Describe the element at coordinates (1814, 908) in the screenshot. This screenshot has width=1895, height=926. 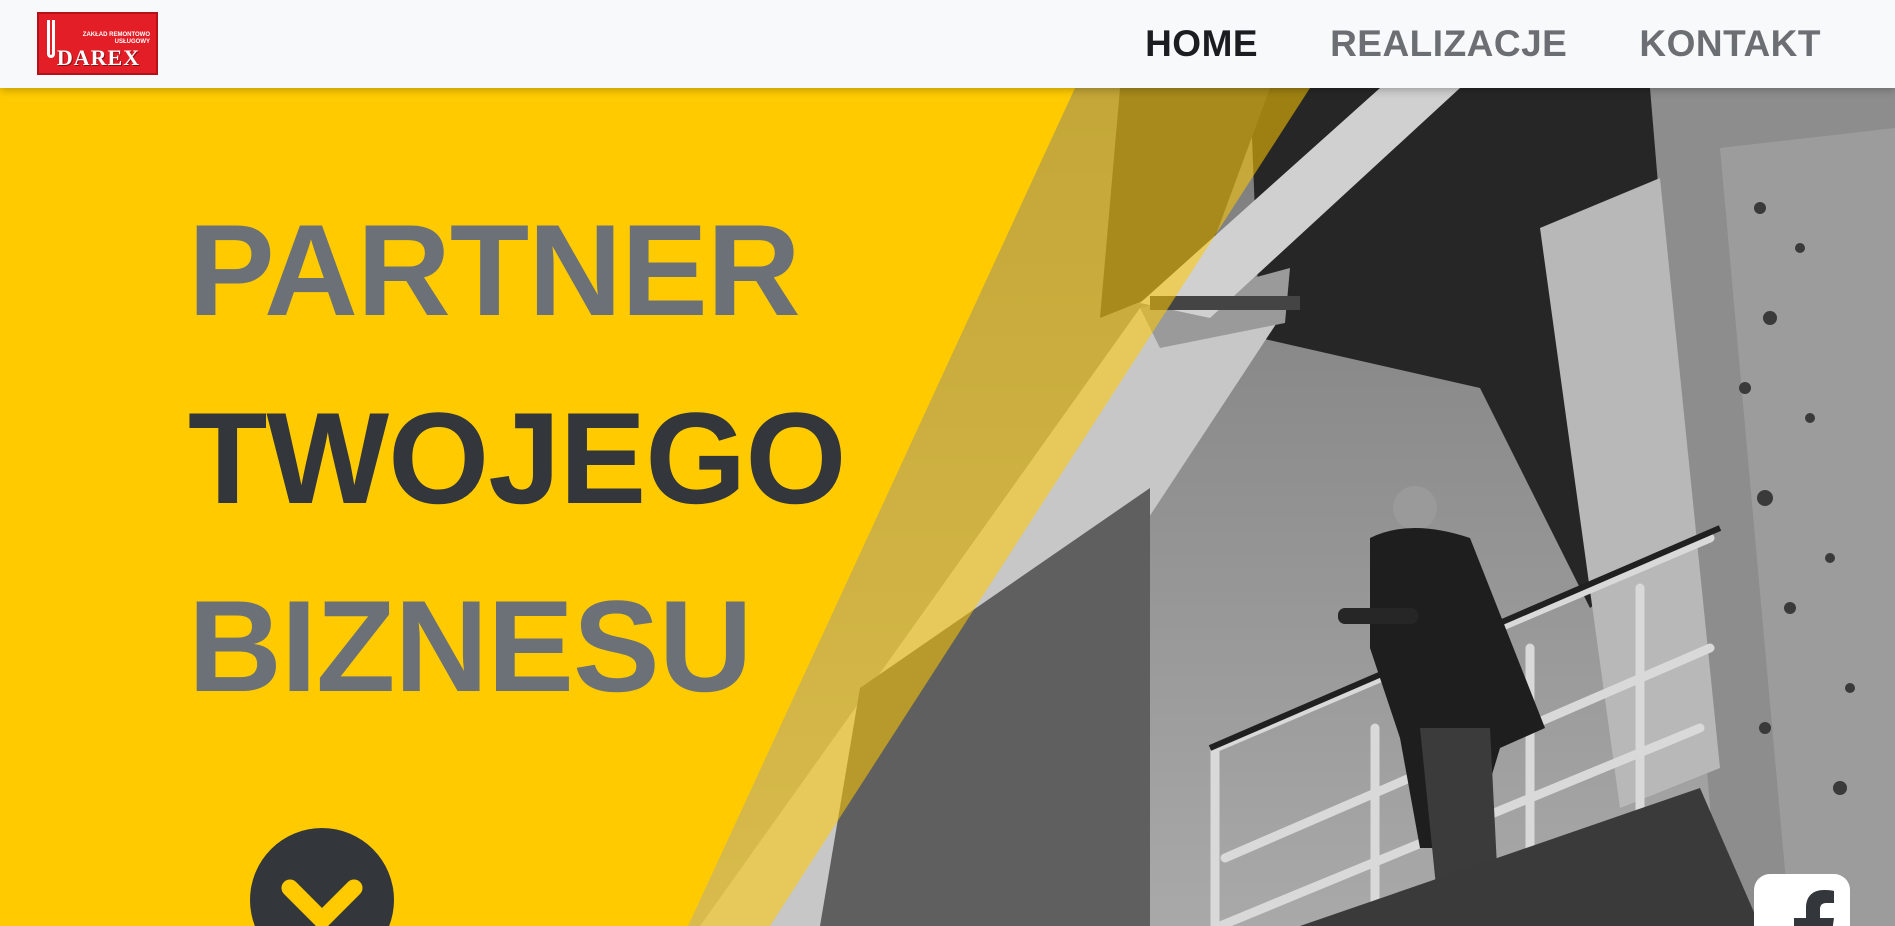
I see `facebook-icon` at that location.